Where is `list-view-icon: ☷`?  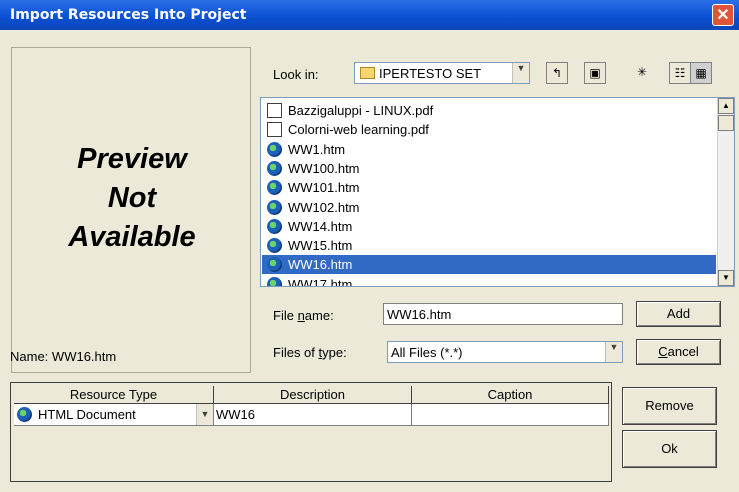 list-view-icon: ☷ is located at coordinates (680, 73).